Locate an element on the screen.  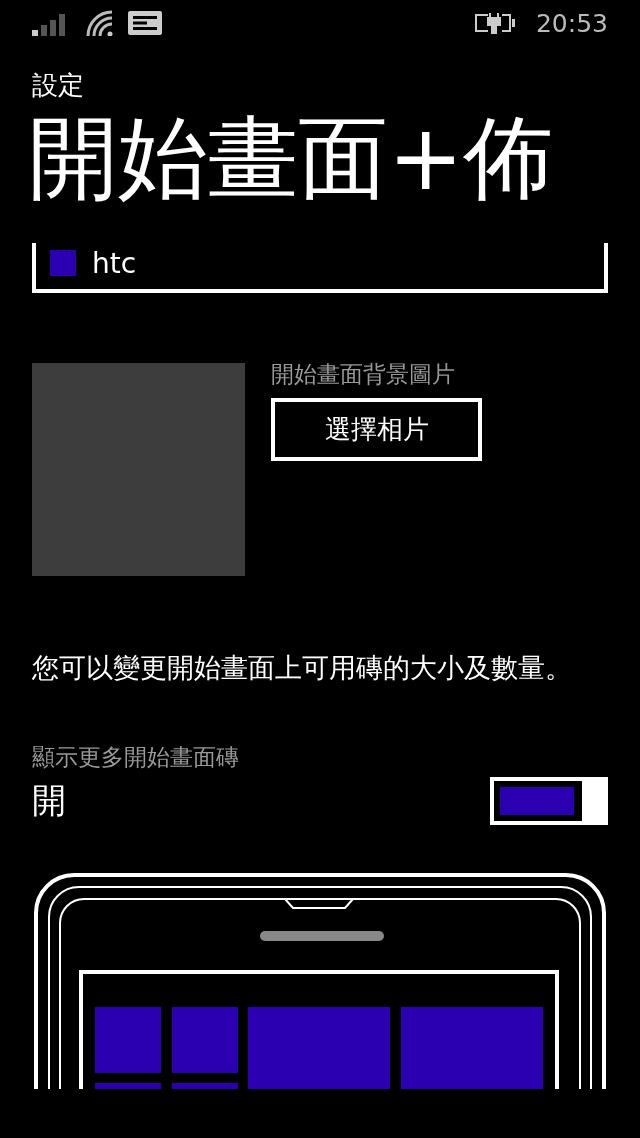
accent-name: htc is located at coordinates (114, 263).